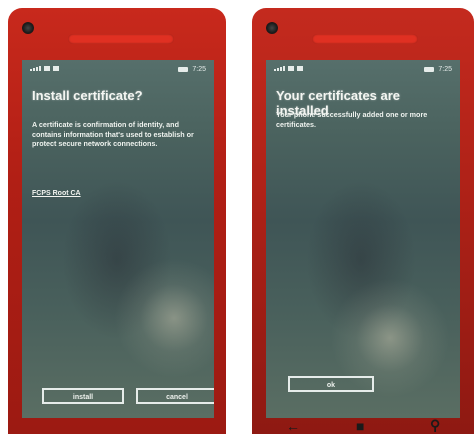  Describe the element at coordinates (83, 396) in the screenshot. I see `install-button: install` at that location.